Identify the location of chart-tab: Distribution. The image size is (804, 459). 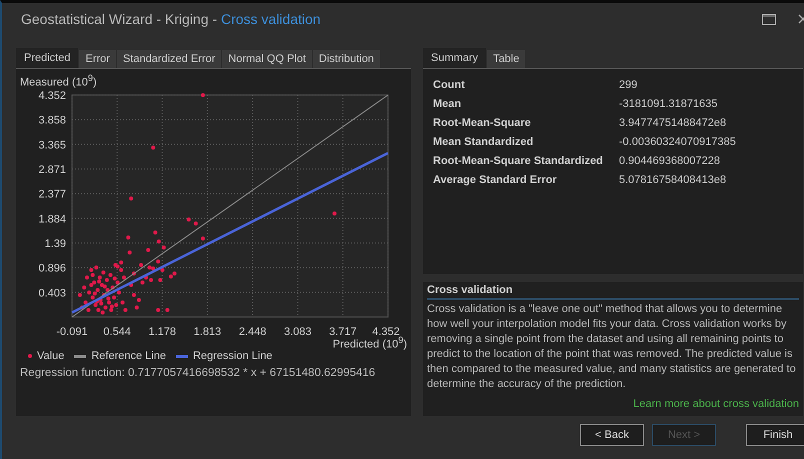
(346, 59).